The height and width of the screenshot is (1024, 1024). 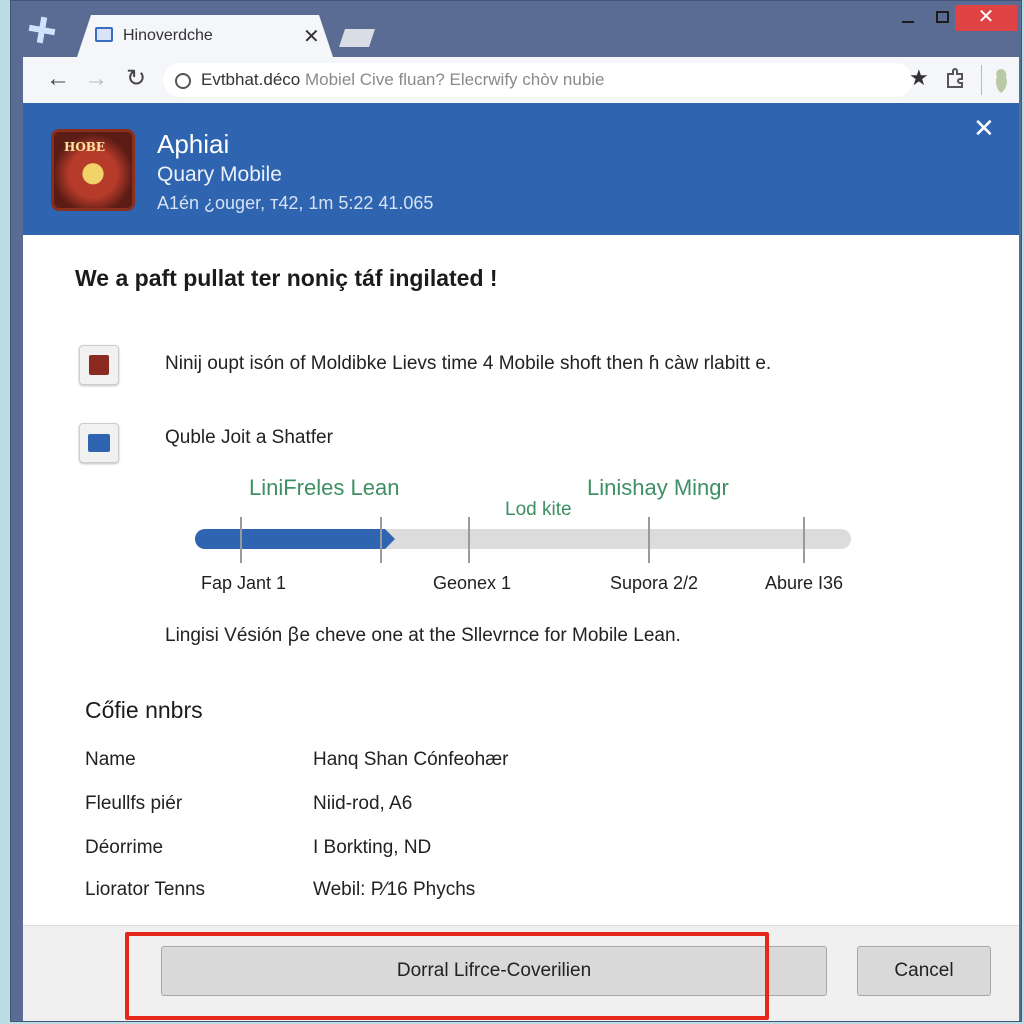 I want to click on browser-tab: Hinoverdche ✕, so click(x=205, y=36).